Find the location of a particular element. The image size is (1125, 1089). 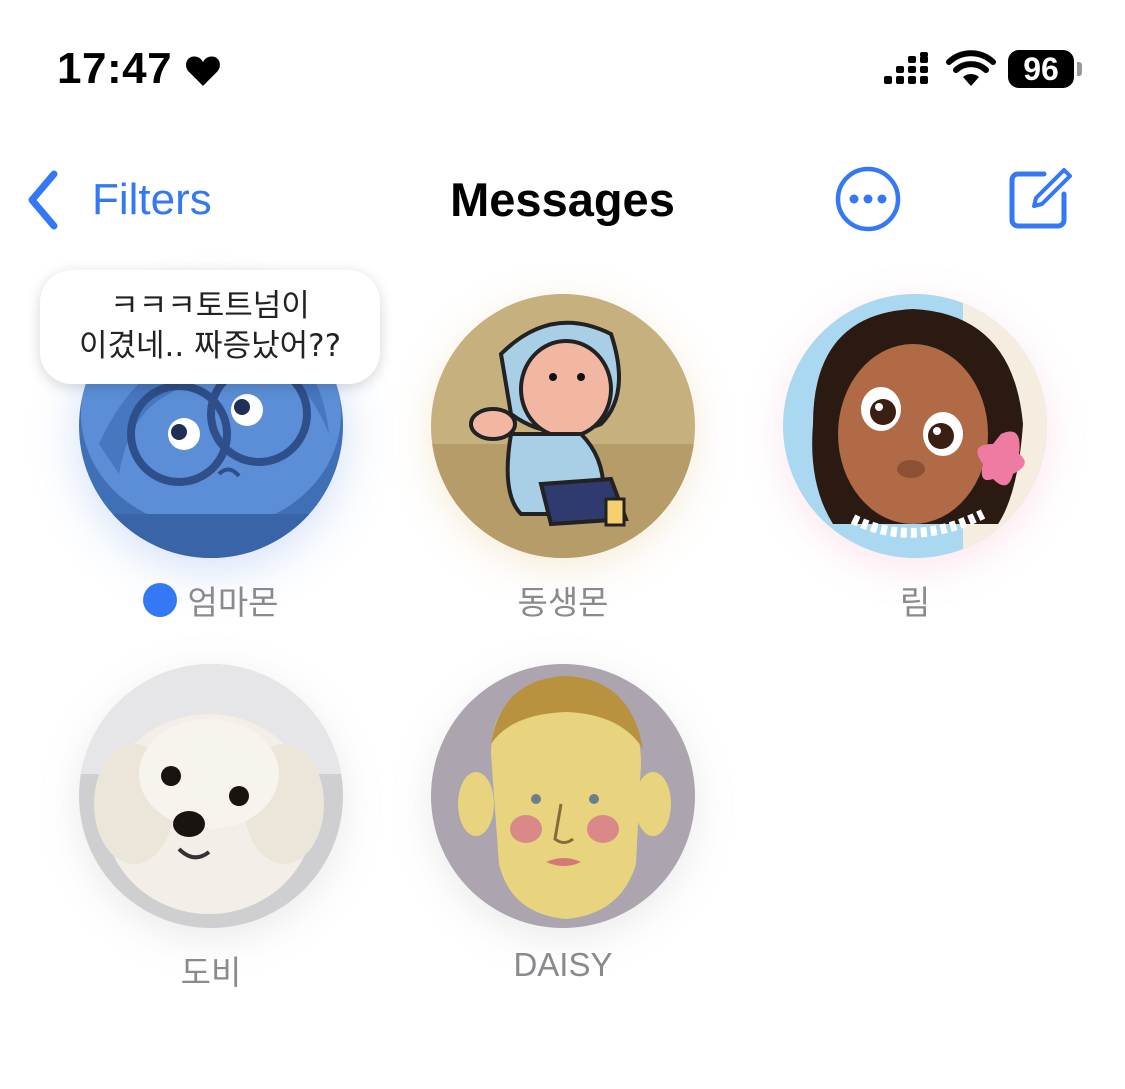

wifi-icon is located at coordinates (971, 68).